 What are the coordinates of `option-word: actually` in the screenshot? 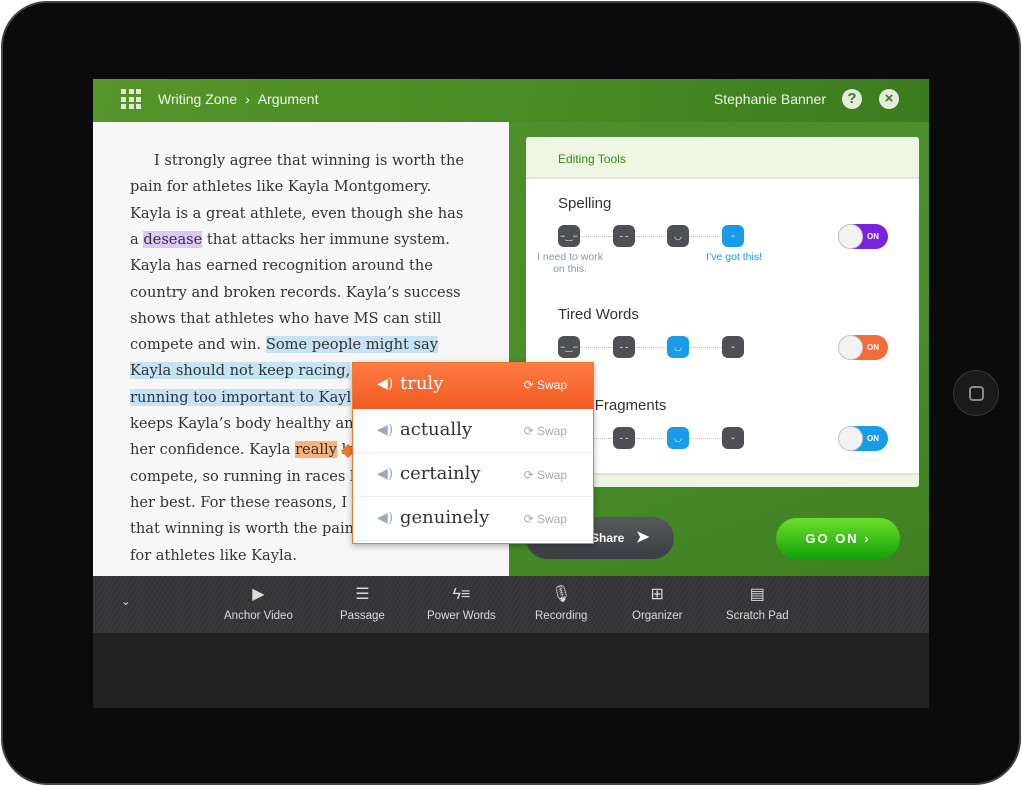 It's located at (436, 429).